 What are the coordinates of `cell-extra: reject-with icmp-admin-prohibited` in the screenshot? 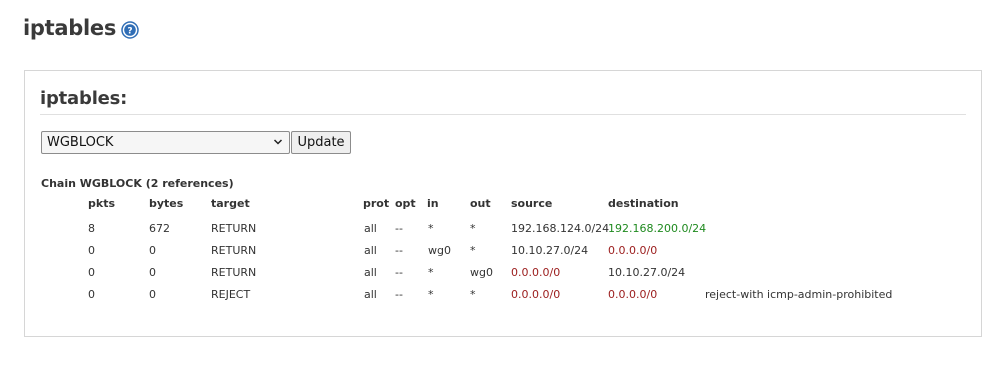 It's located at (799, 294).